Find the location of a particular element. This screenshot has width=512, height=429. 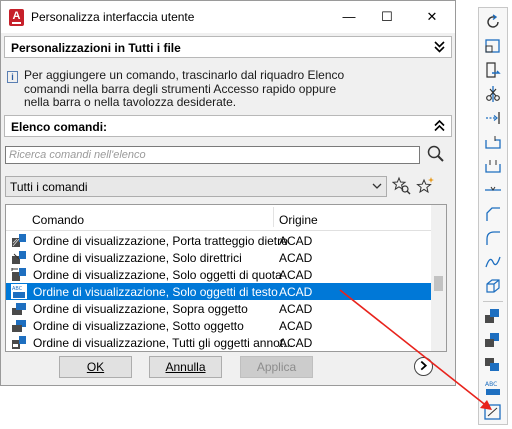

column-divider is located at coordinates (273, 217).